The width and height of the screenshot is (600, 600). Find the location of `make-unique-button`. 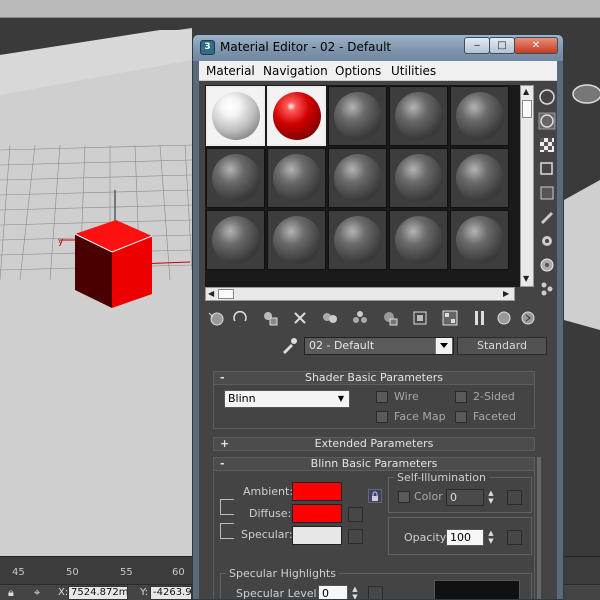

make-unique-button is located at coordinates (360, 318).